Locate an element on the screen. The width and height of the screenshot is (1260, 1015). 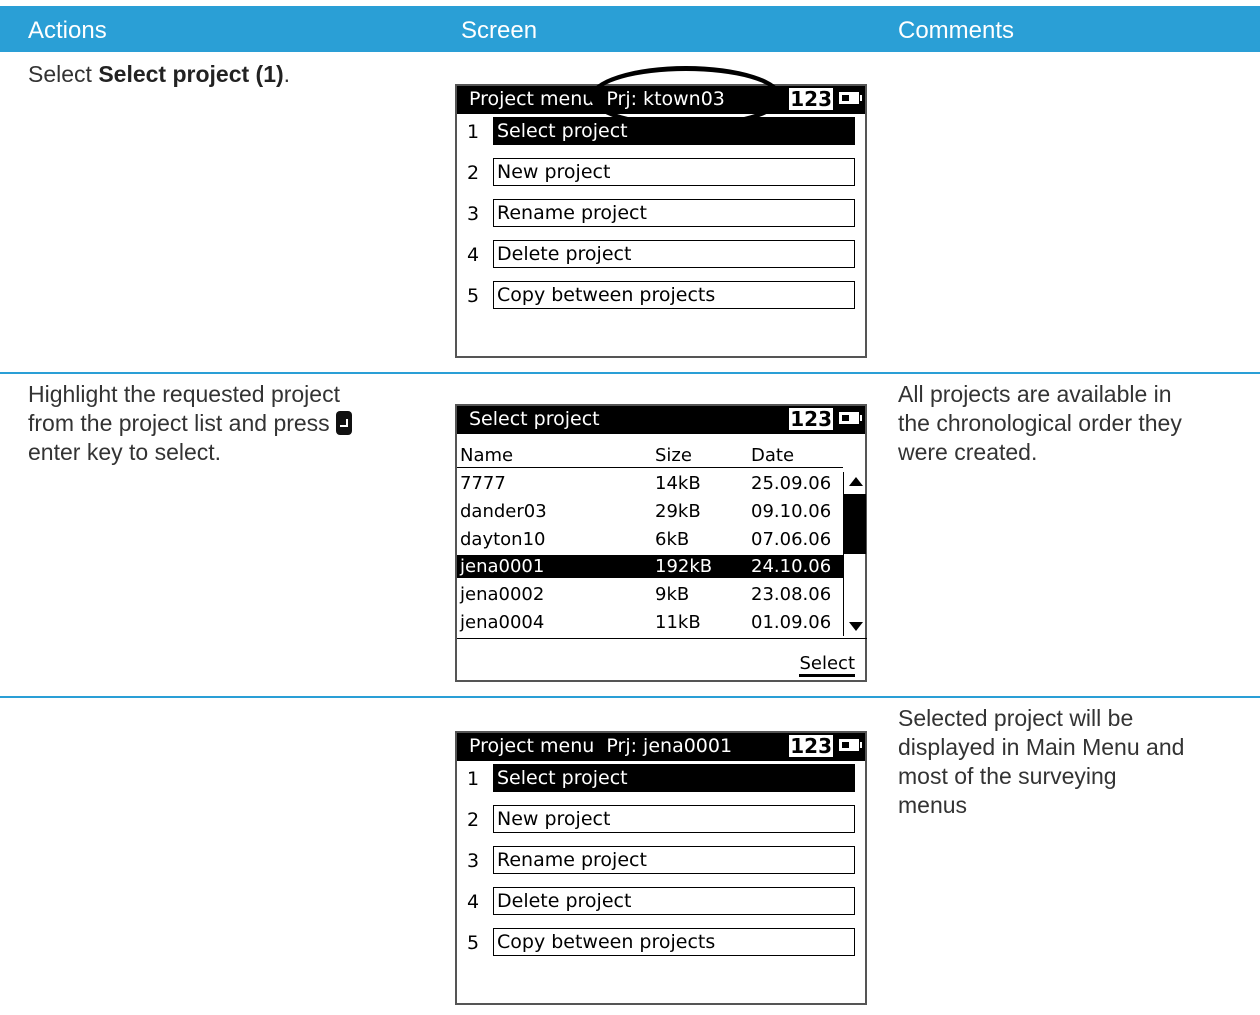
row1-action-suffix: . is located at coordinates (287, 74).